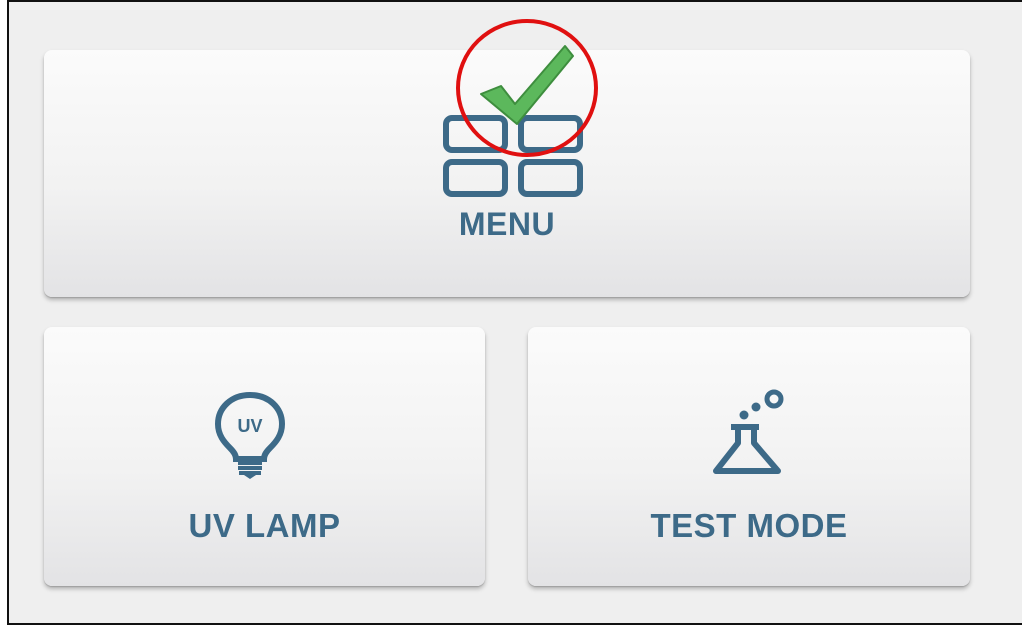  I want to click on grid-icon, so click(513, 156).